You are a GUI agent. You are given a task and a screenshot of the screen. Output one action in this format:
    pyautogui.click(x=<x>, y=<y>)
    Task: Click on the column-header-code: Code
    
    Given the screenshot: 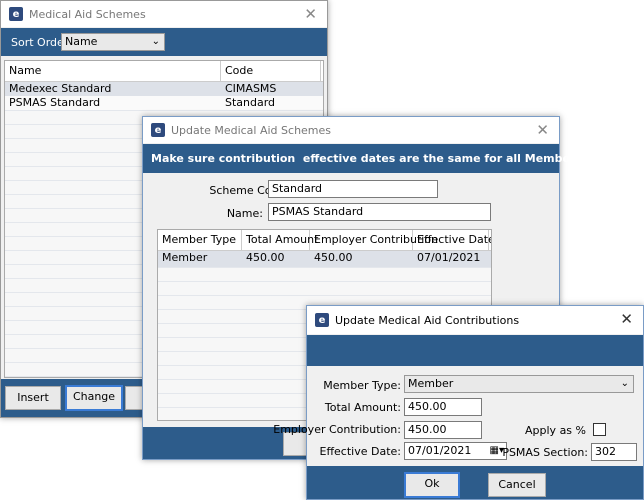 What is the action you would take?
    pyautogui.click(x=271, y=71)
    